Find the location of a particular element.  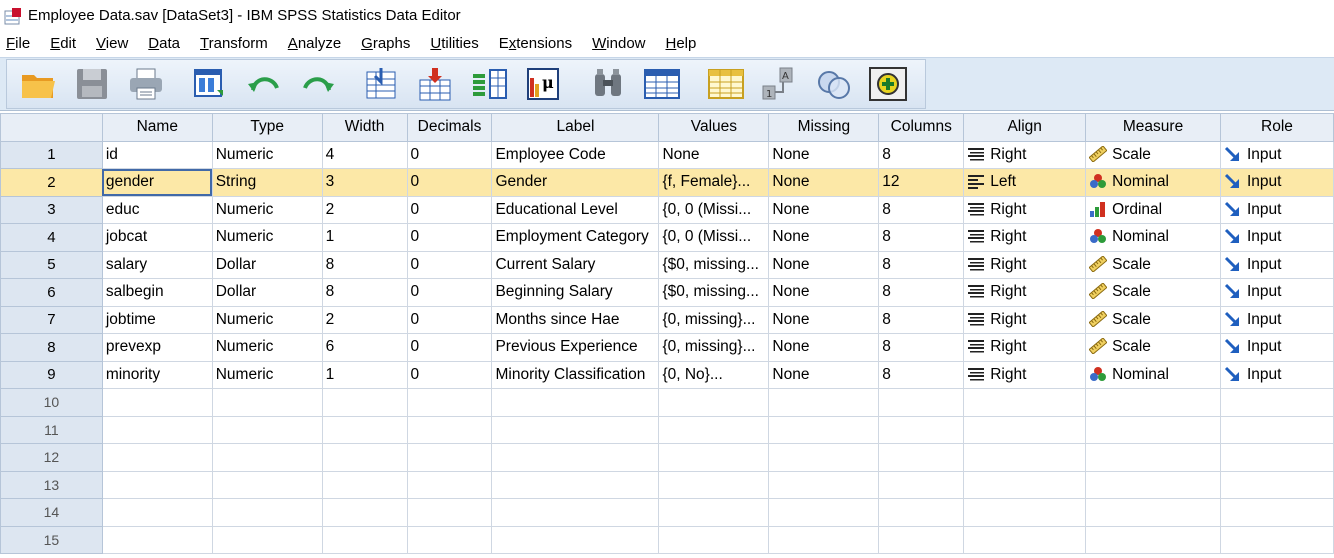

row-number: 11 is located at coordinates (51, 429).